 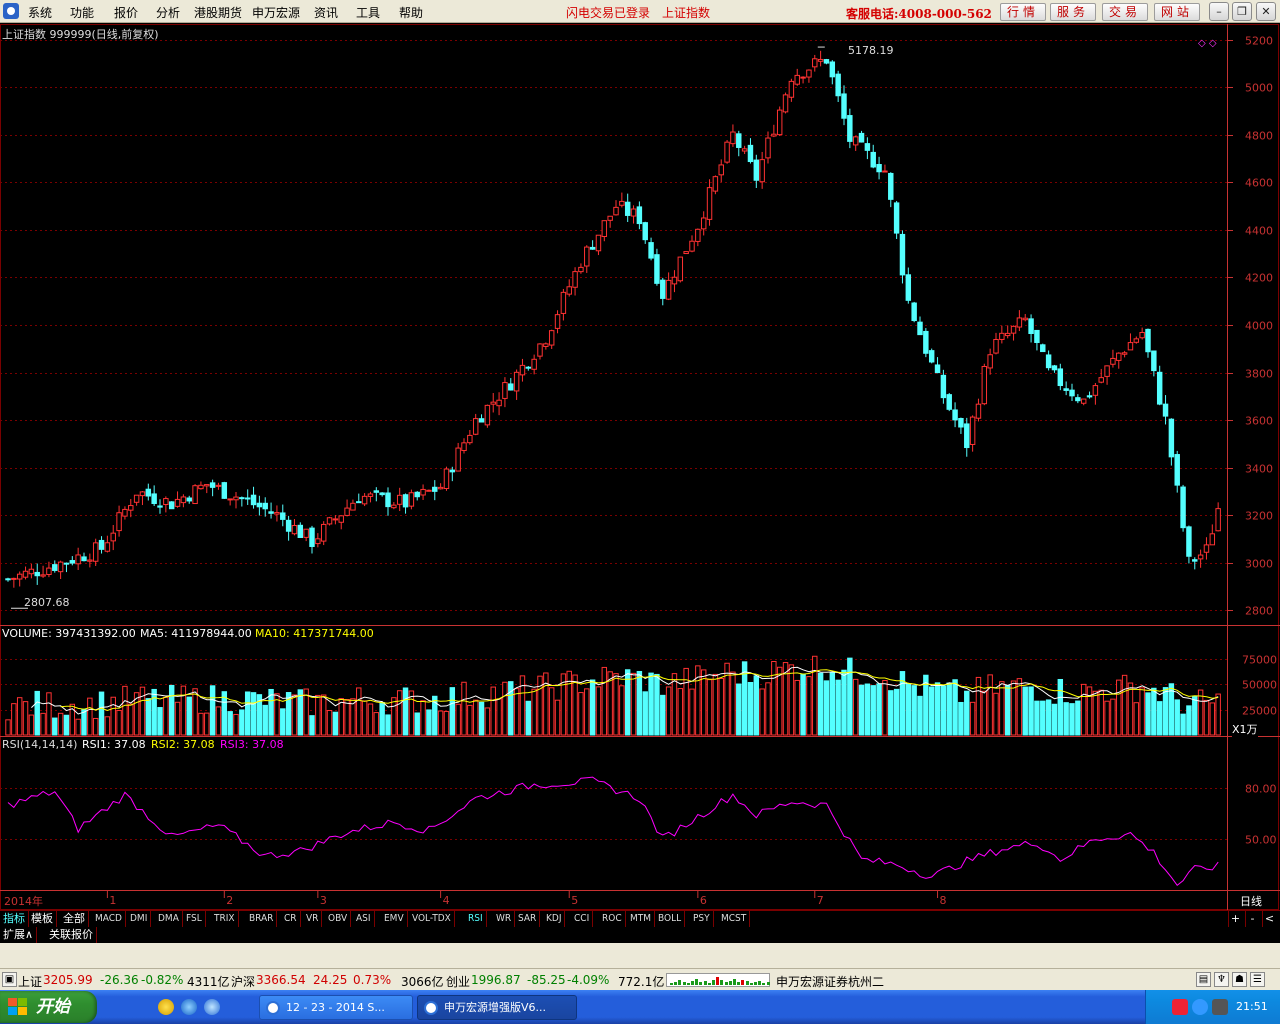 I want to click on menu-analysis: 分析, so click(x=168, y=12).